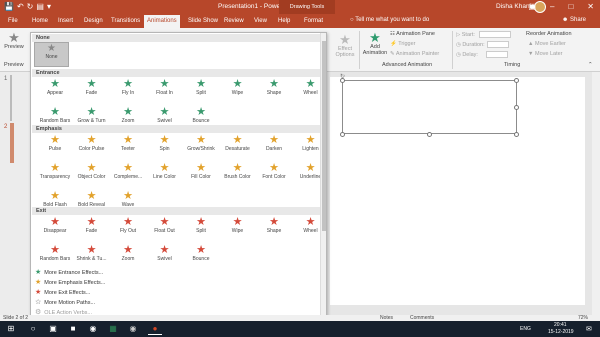 The width and height of the screenshot is (600, 337). What do you see at coordinates (345, 45) in the screenshot?
I see `effect-options-button: ★ Effect Options` at bounding box center [345, 45].